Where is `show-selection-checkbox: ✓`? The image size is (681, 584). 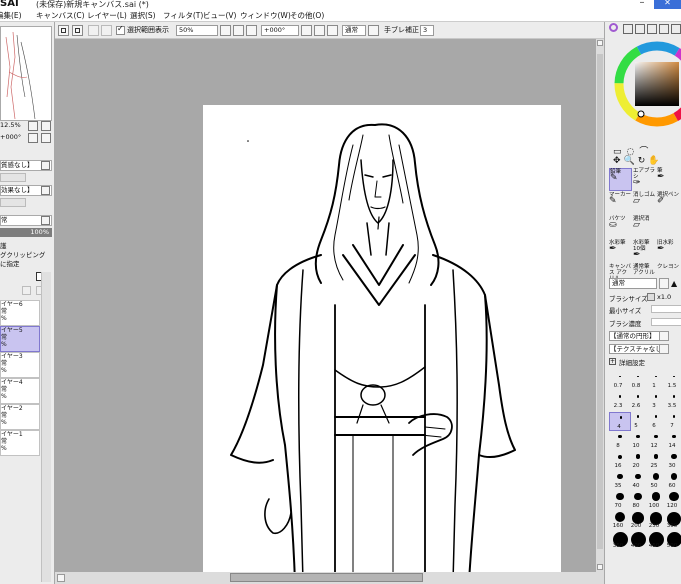
show-selection-checkbox: ✓ is located at coordinates (120, 29).